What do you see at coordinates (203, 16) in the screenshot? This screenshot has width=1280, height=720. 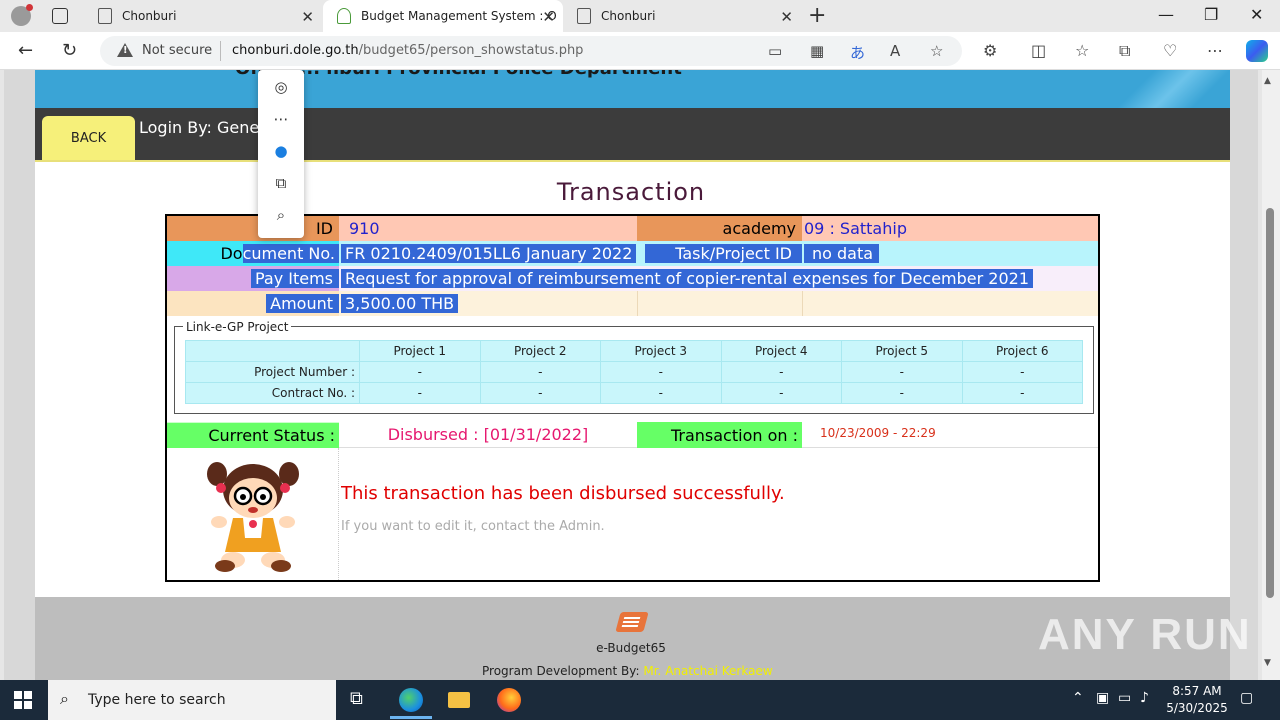 I see `browser-tab-1: Chonburi ✕` at bounding box center [203, 16].